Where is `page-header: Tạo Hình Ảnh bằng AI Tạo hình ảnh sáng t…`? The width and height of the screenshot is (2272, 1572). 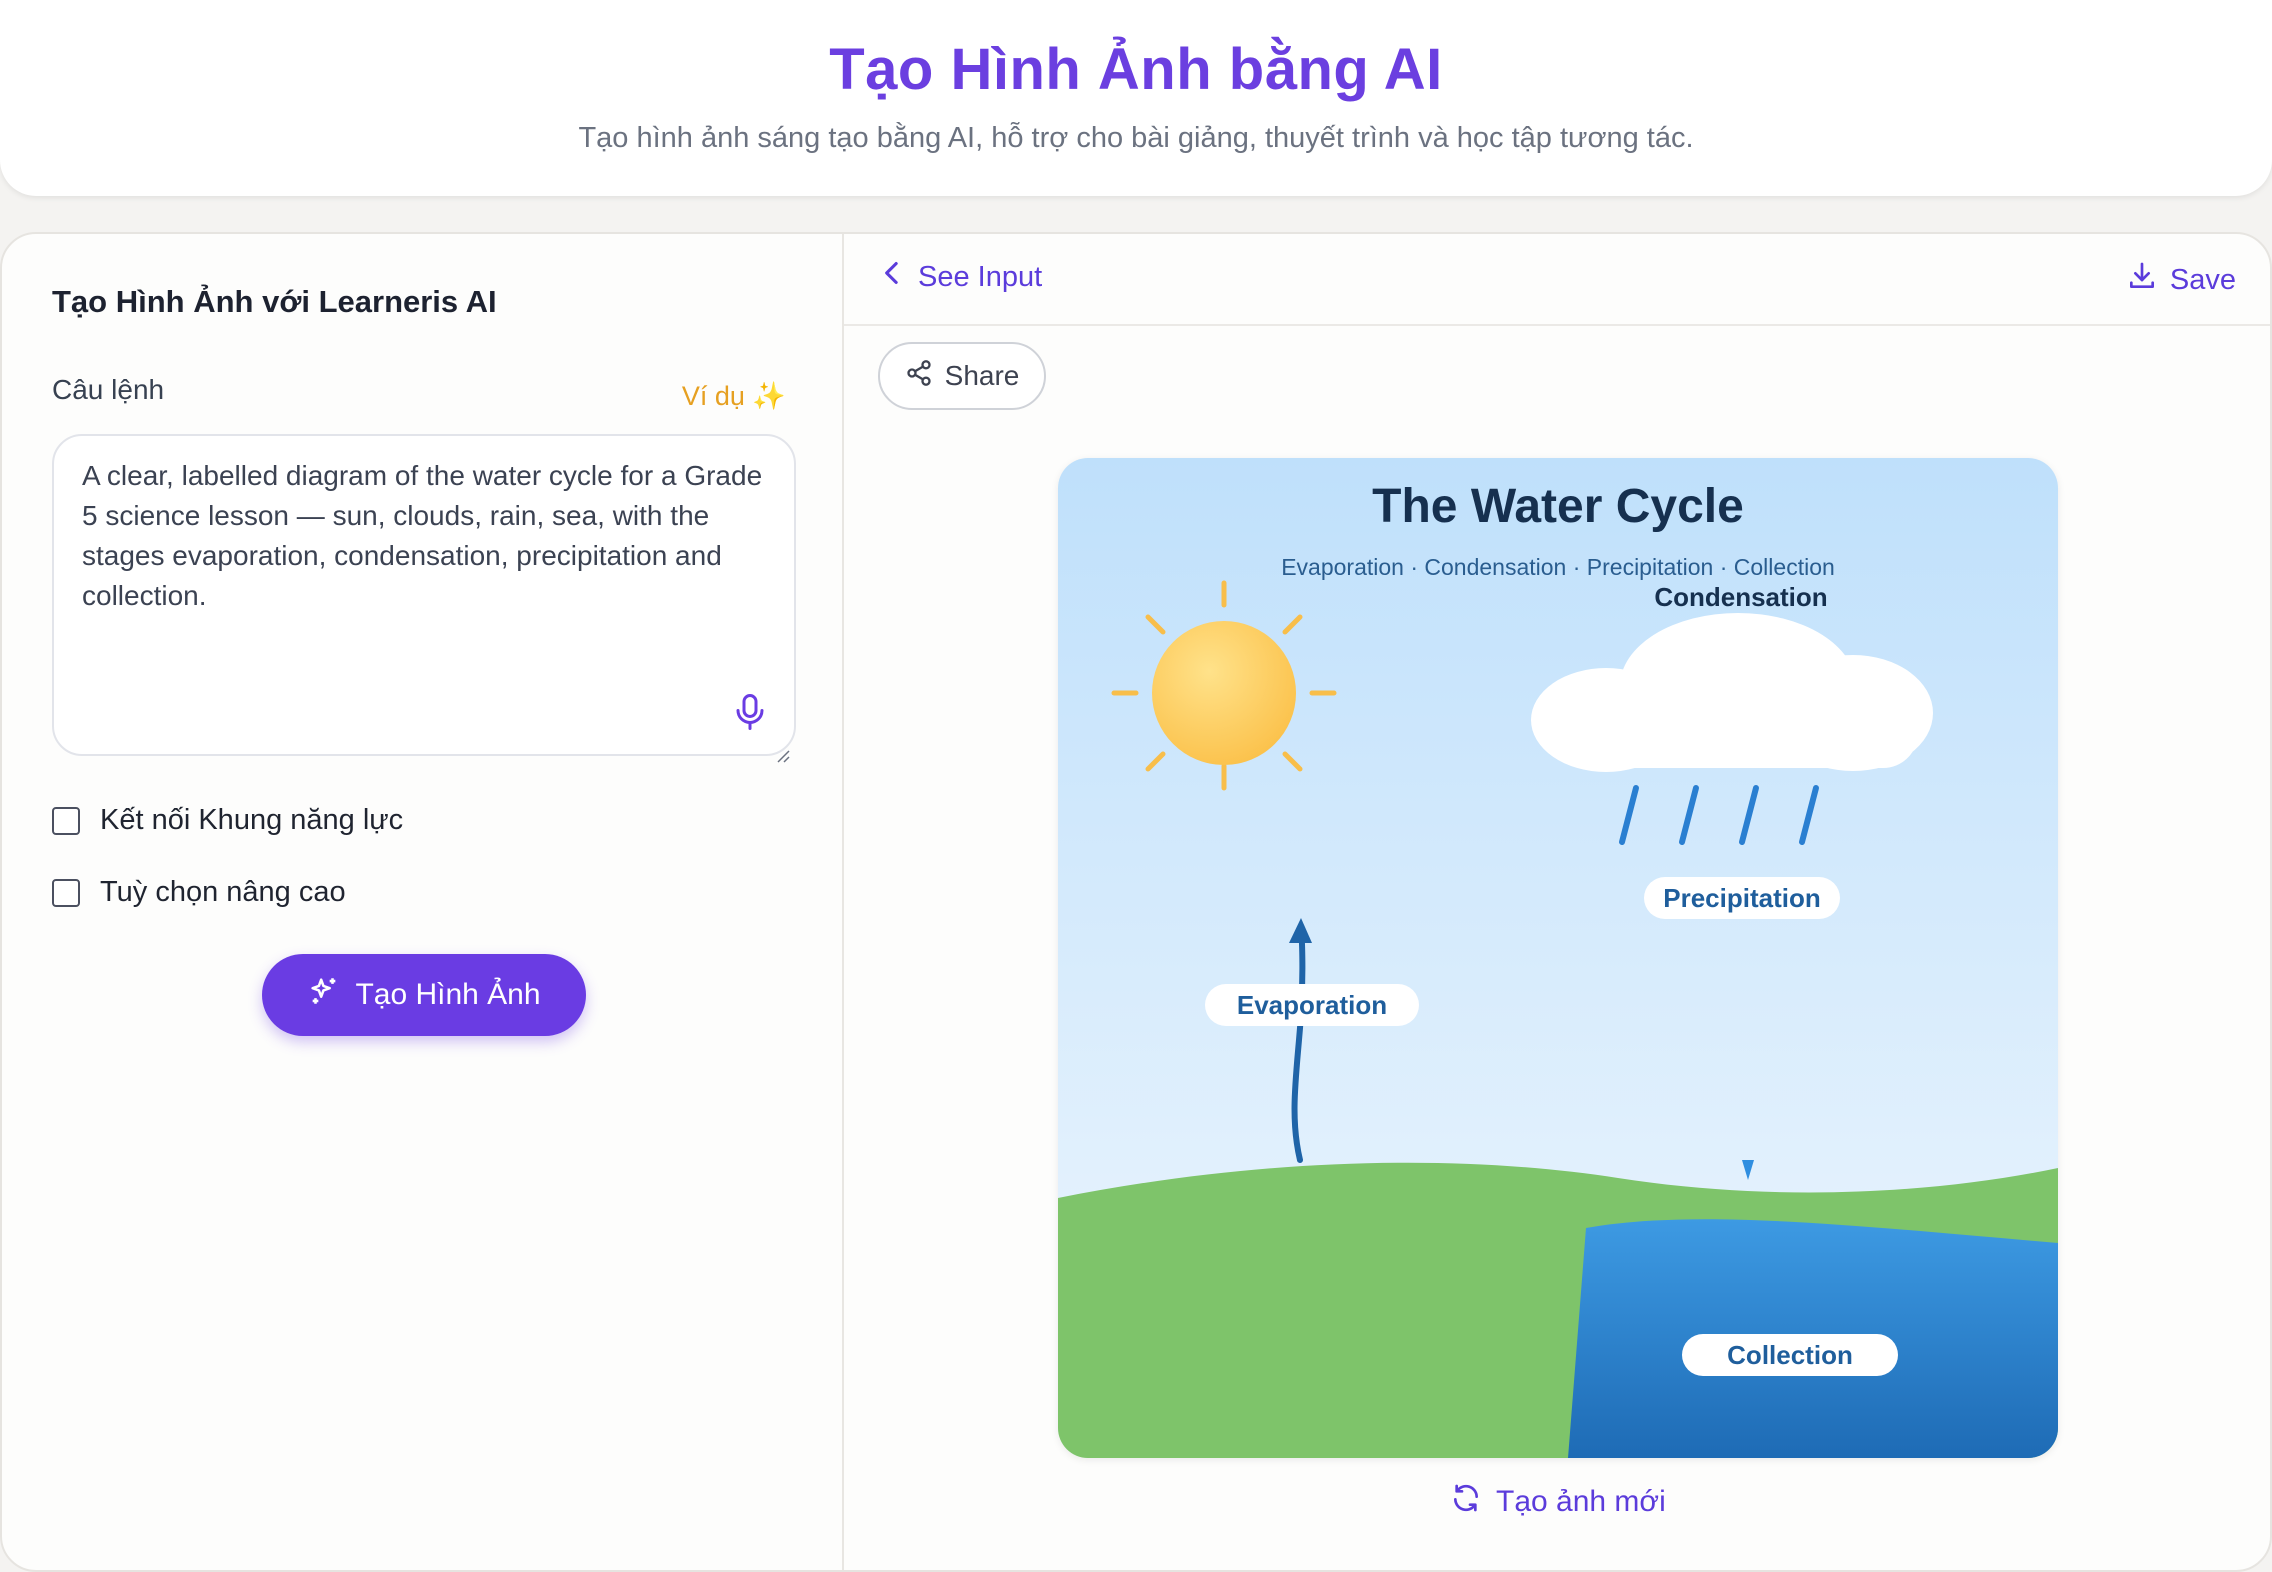
page-header: Tạo Hình Ảnh bằng AI Tạo hình ảnh sáng t… is located at coordinates (1136, 98).